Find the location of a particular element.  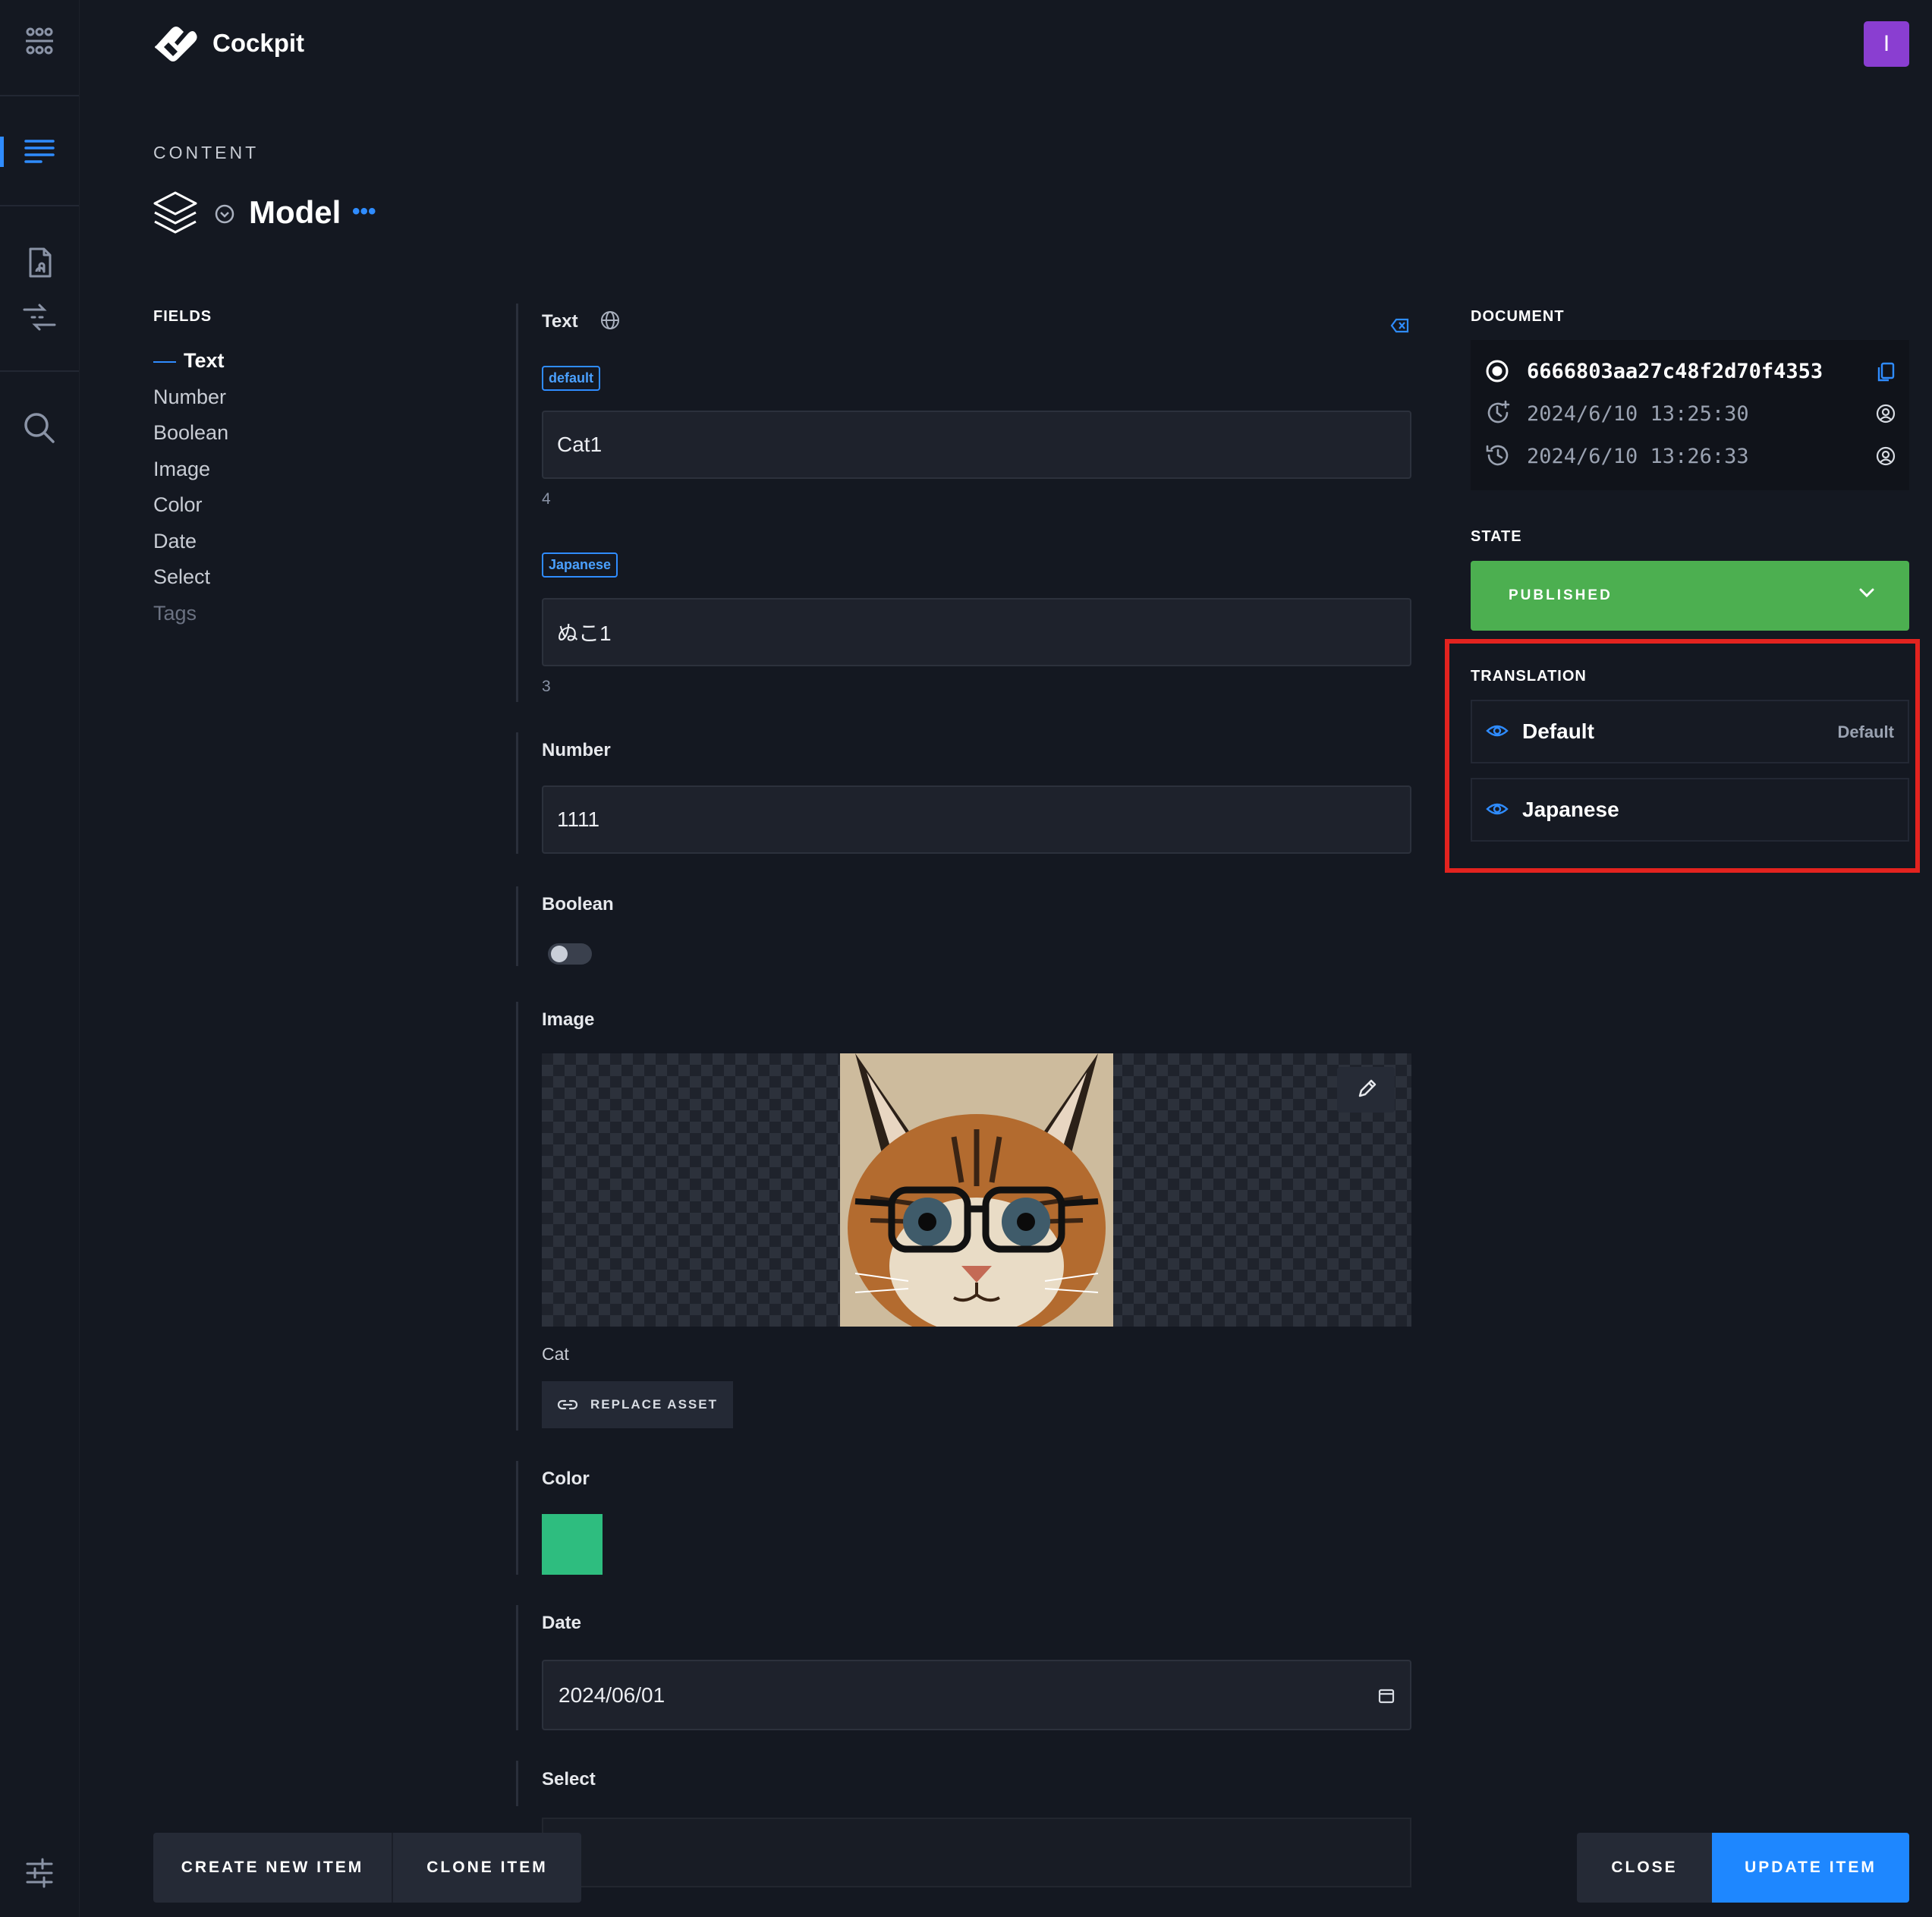

char-count-japanese: 3 is located at coordinates (546, 686).